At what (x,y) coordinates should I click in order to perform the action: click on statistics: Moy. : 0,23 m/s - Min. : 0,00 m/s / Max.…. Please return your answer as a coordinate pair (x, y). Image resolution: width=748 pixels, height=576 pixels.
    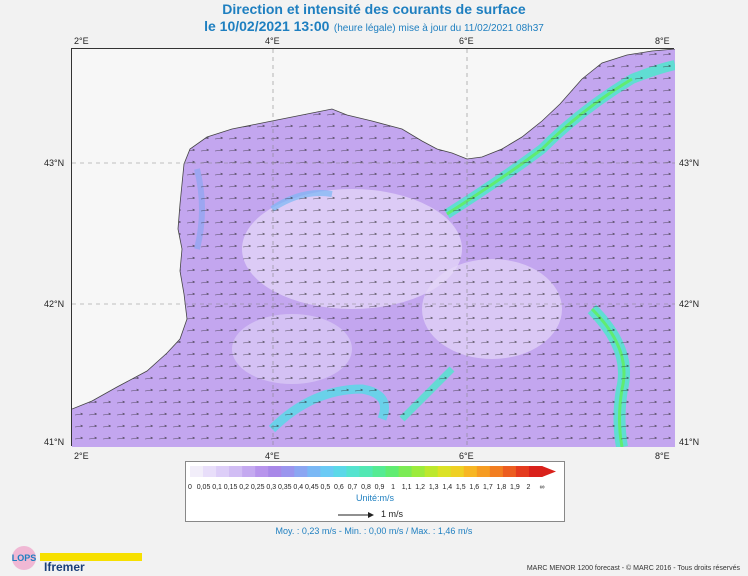
    Looking at the image, I should click on (374, 531).